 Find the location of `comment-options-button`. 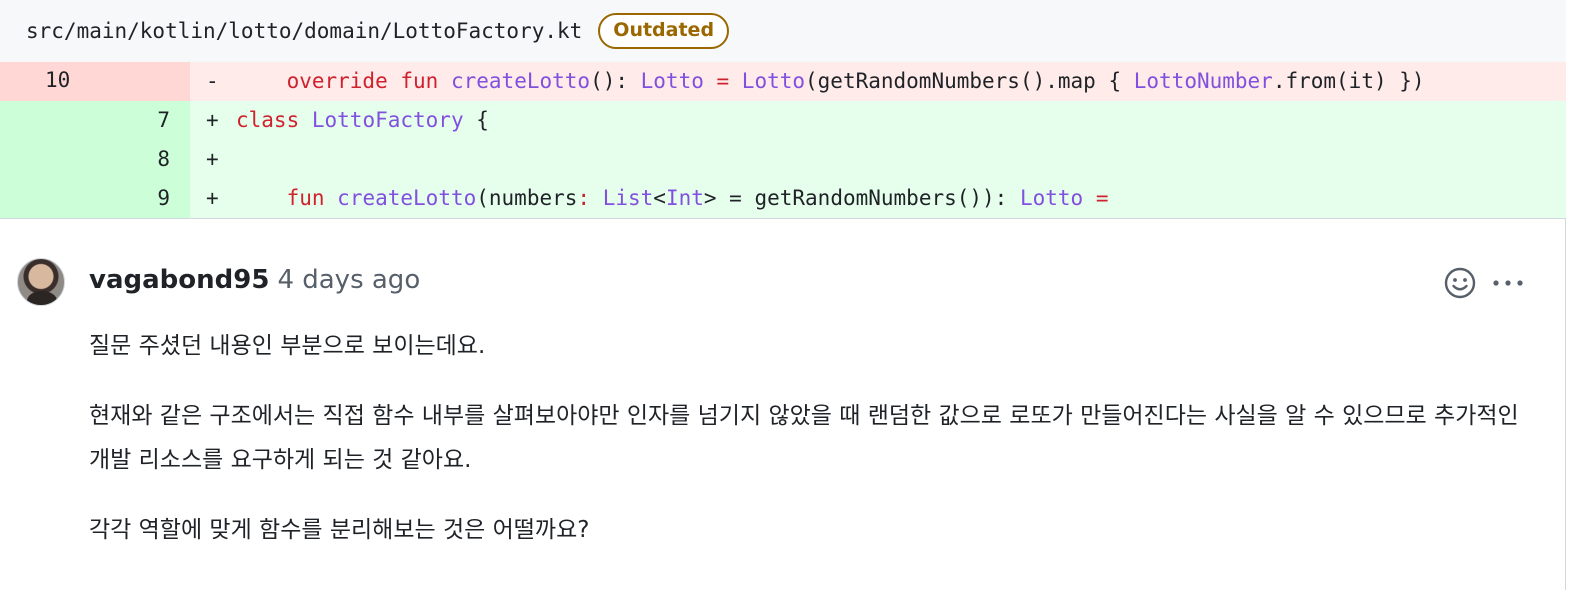

comment-options-button is located at coordinates (1508, 283).